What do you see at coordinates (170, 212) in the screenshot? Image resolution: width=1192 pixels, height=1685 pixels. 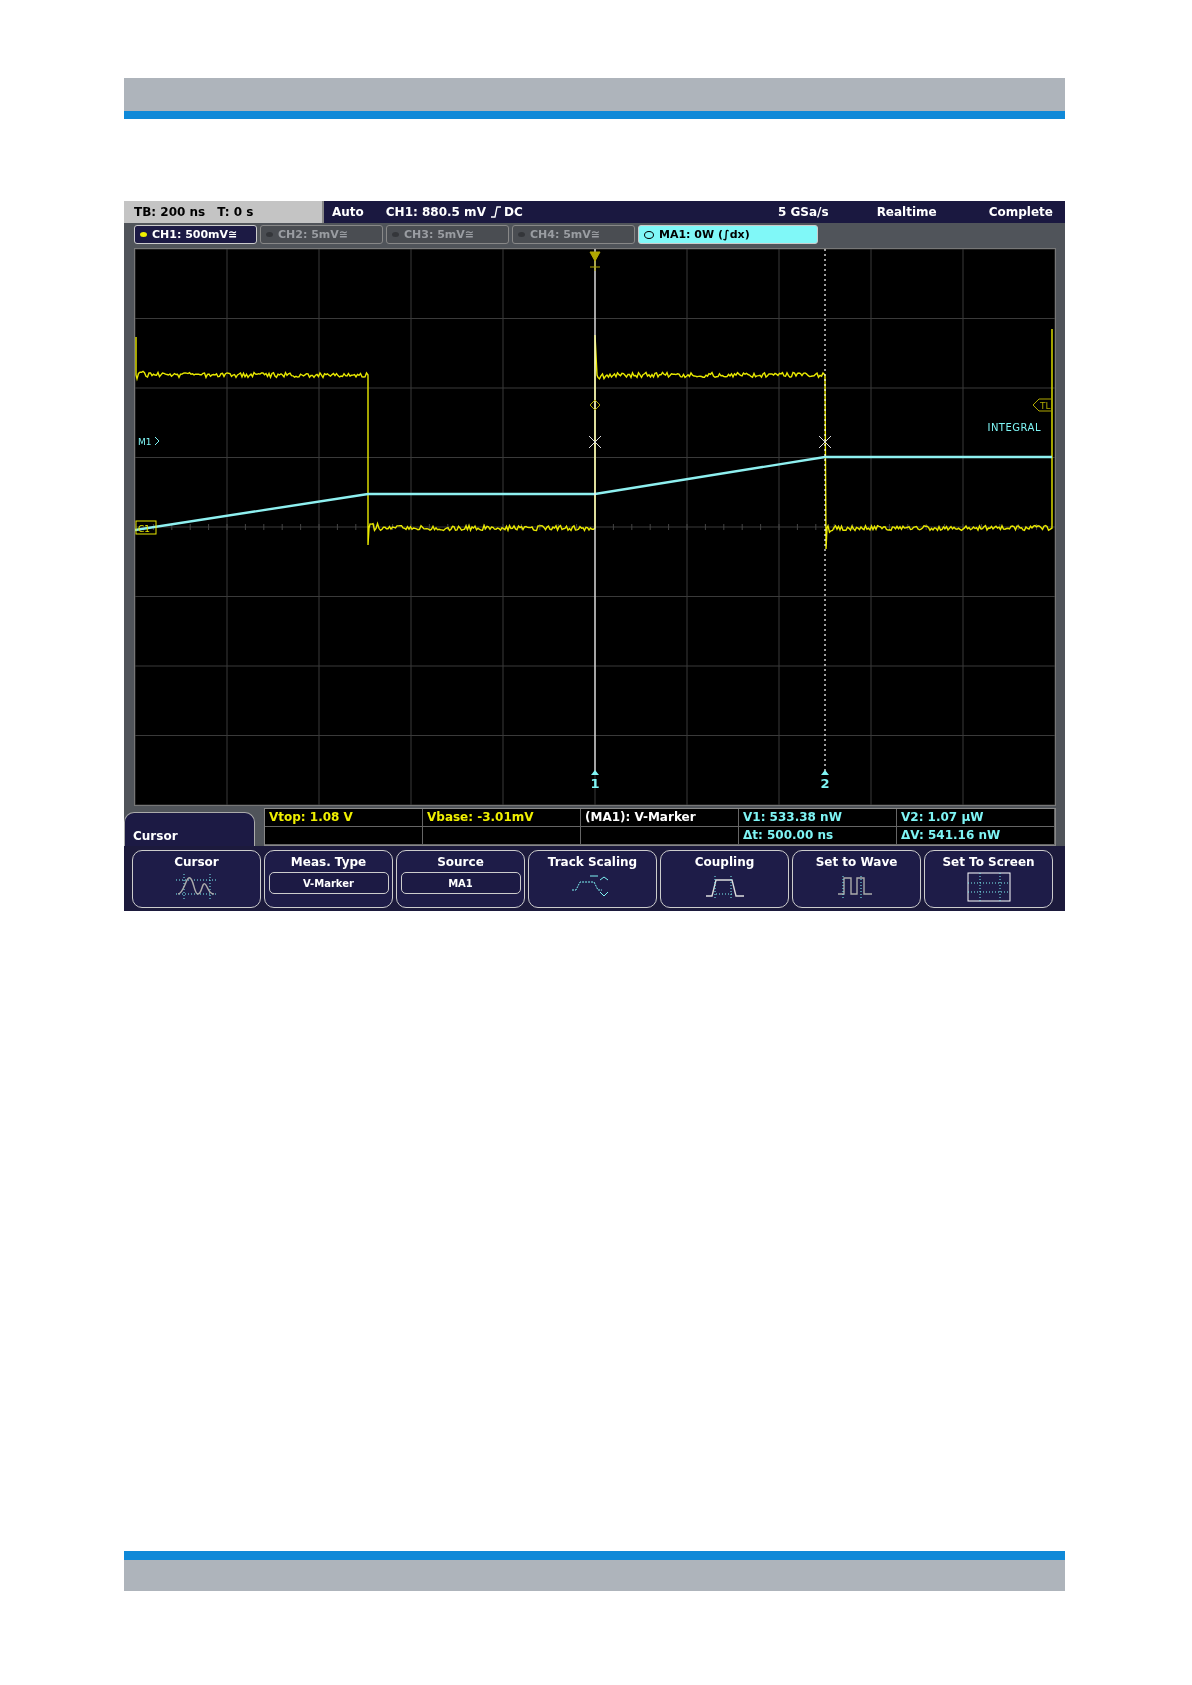 I see `timebase: TB: 200 ns` at bounding box center [170, 212].